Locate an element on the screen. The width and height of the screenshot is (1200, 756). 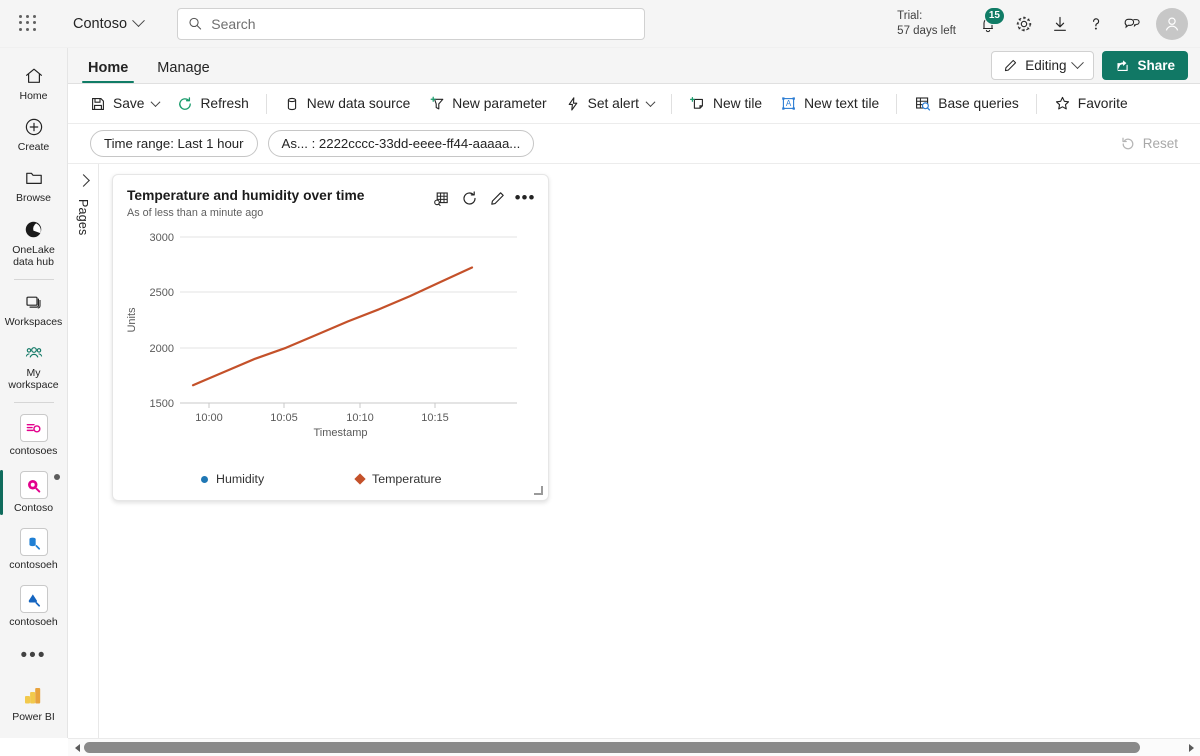
tab-bar-actions: Editing Share is located at coordinates (1089, 67).